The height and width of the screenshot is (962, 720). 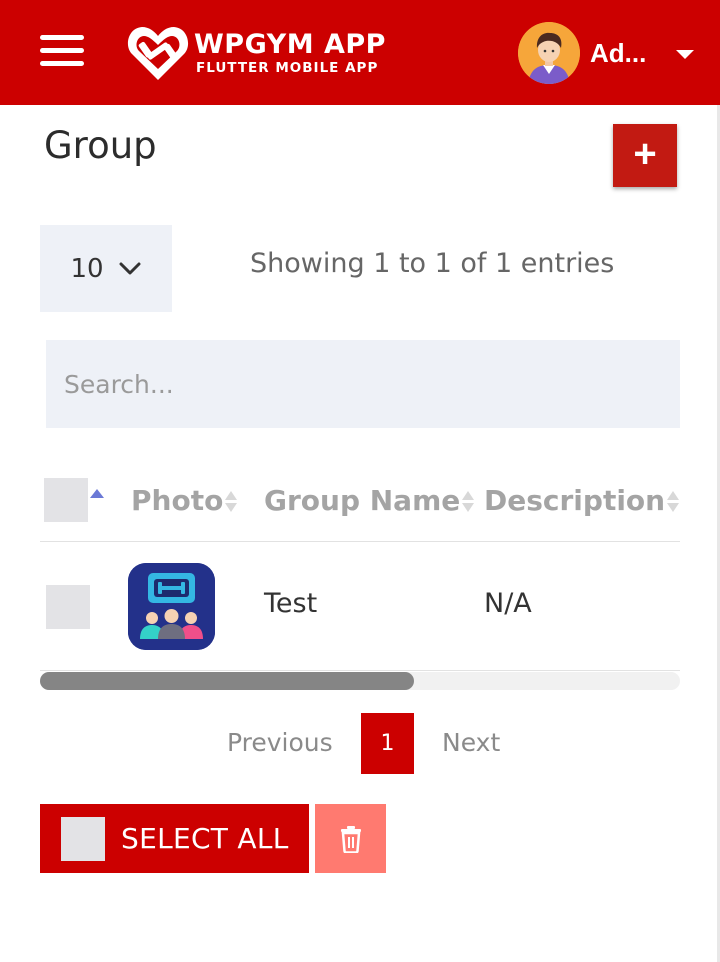 I want to click on description-cell: N/A, so click(x=508, y=603).